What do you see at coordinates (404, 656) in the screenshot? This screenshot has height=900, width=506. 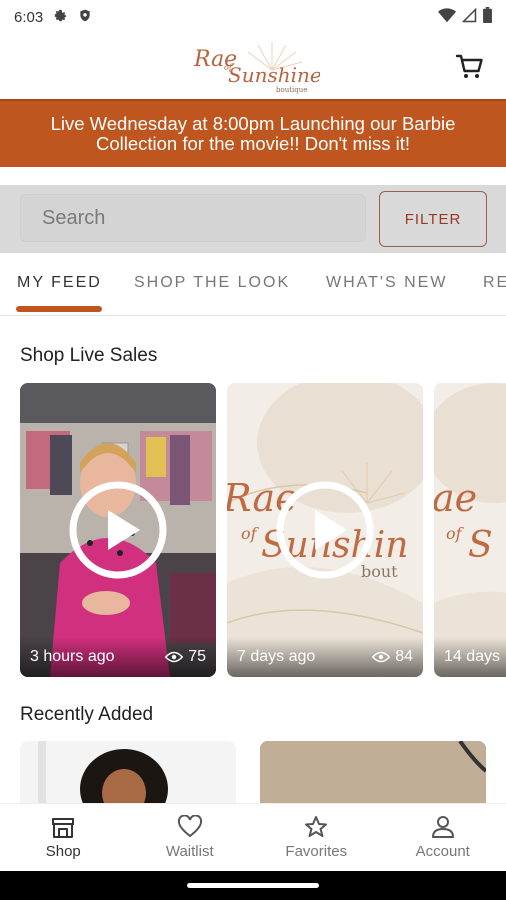 I see `views-value: 84` at bounding box center [404, 656].